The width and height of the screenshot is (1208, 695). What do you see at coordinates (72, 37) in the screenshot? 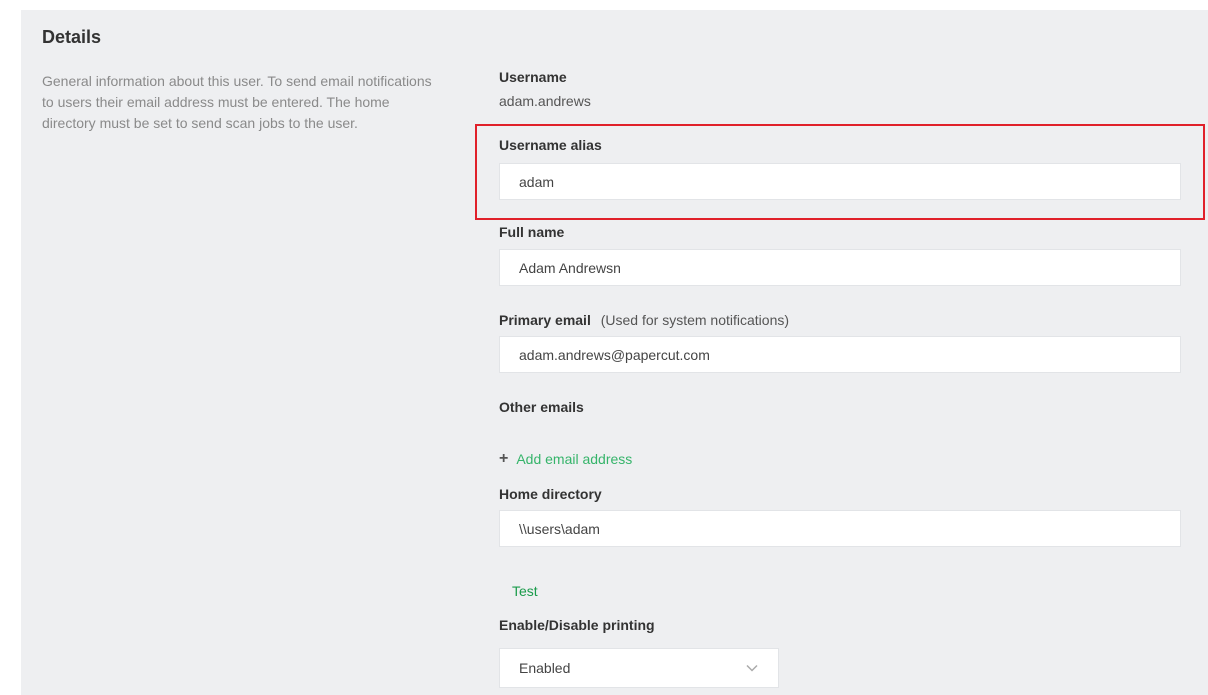
I see `section-title: Details` at bounding box center [72, 37].